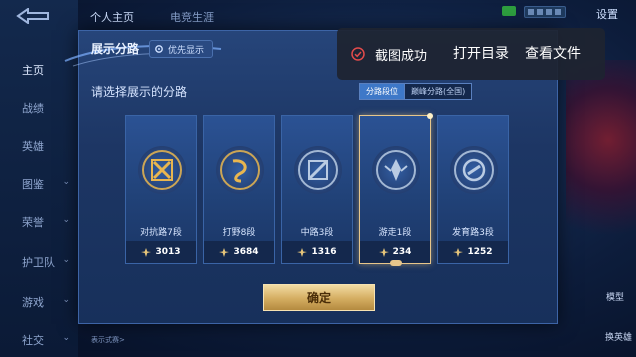  Describe the element at coordinates (139, 92) in the screenshot. I see `select-lane-heading: 请选择展示的分路` at that location.